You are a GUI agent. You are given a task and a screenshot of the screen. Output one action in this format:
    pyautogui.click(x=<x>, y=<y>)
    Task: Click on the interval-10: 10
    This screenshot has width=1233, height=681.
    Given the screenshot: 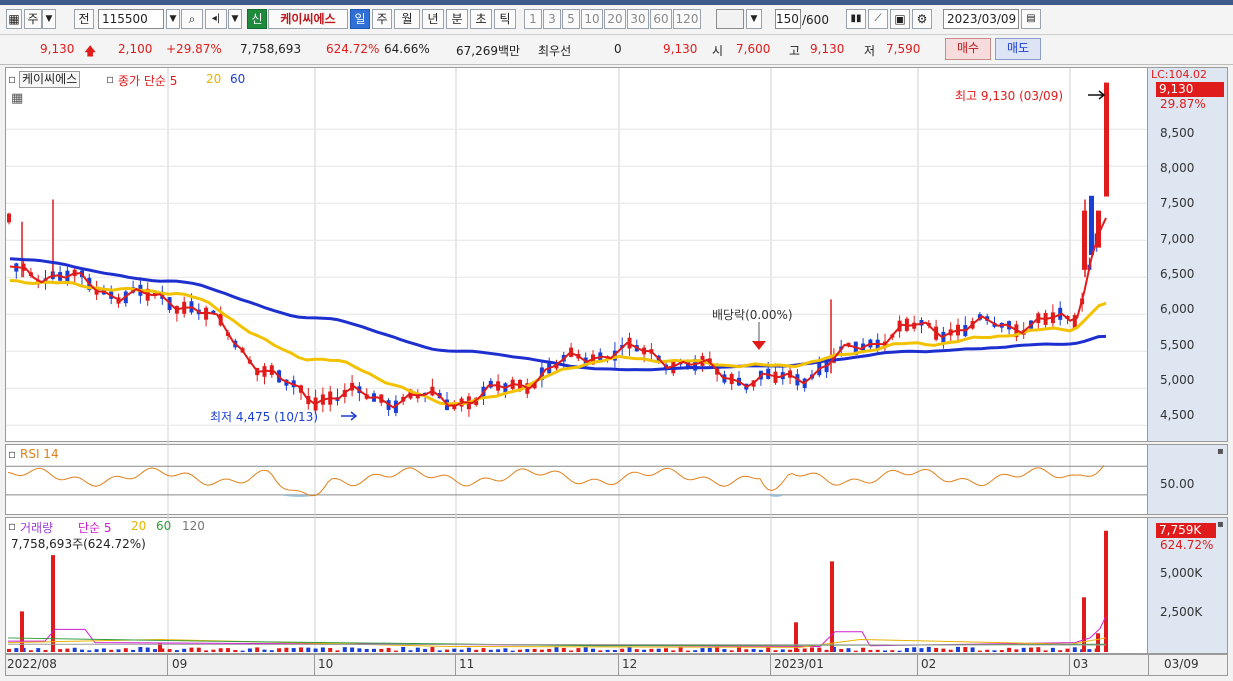 What is the action you would take?
    pyautogui.click(x=592, y=19)
    